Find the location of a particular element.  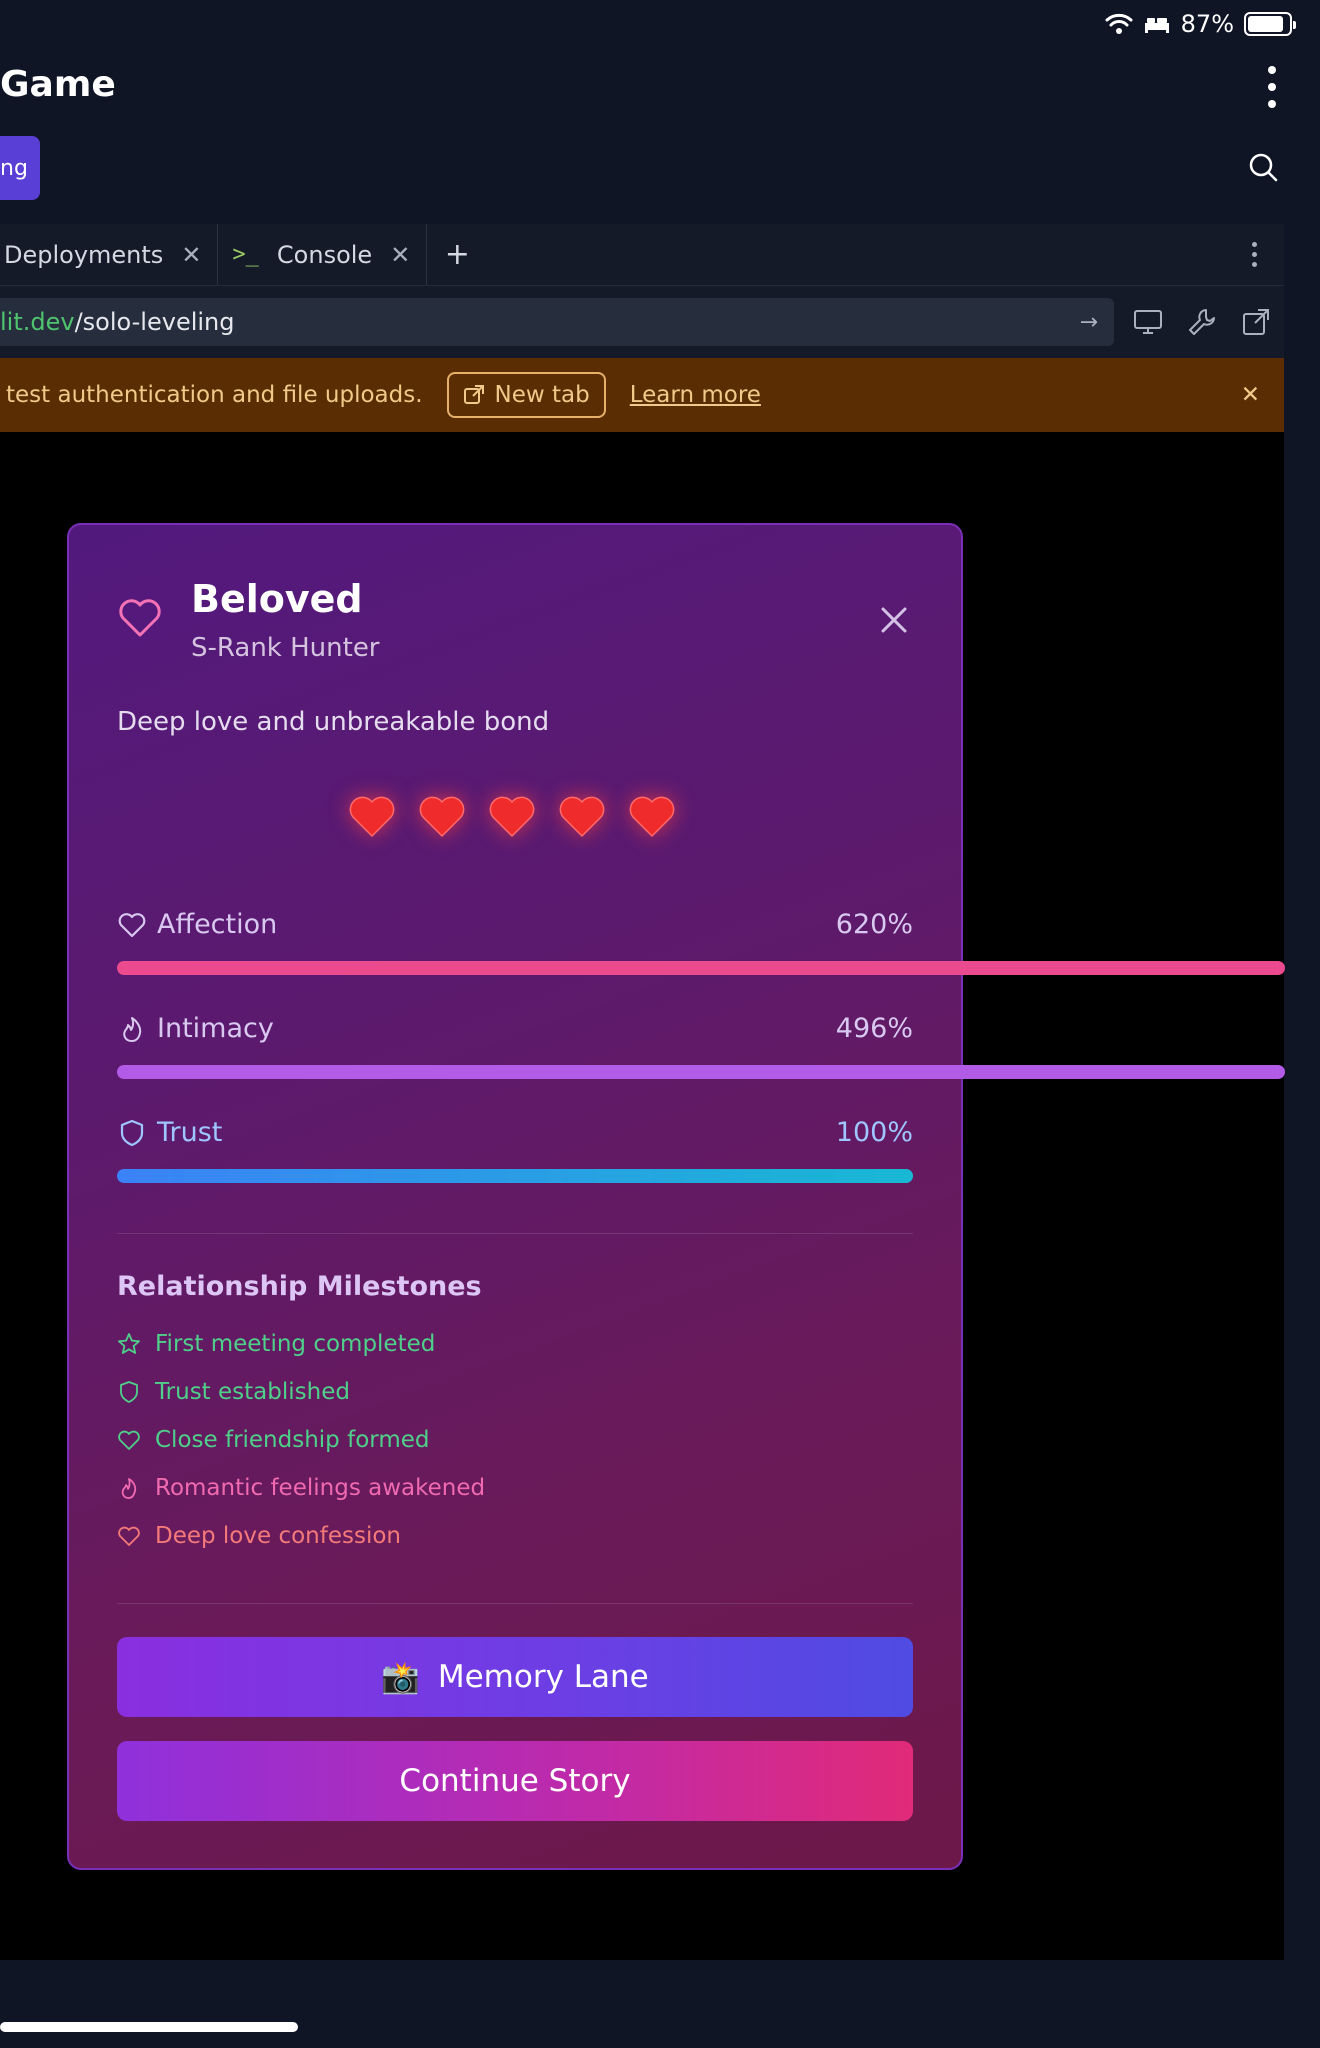

trust-bar is located at coordinates (515, 1176).